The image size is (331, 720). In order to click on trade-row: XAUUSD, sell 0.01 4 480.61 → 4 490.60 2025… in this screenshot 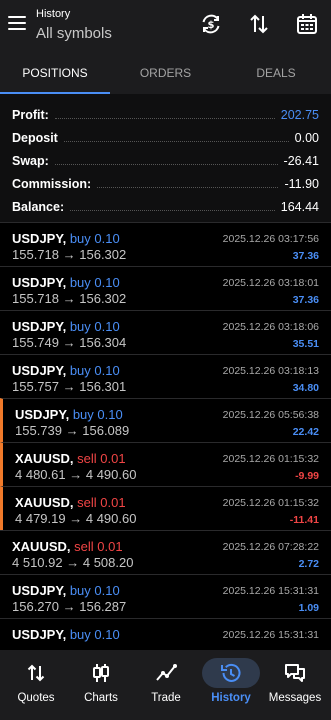, I will do `click(165, 464)`.